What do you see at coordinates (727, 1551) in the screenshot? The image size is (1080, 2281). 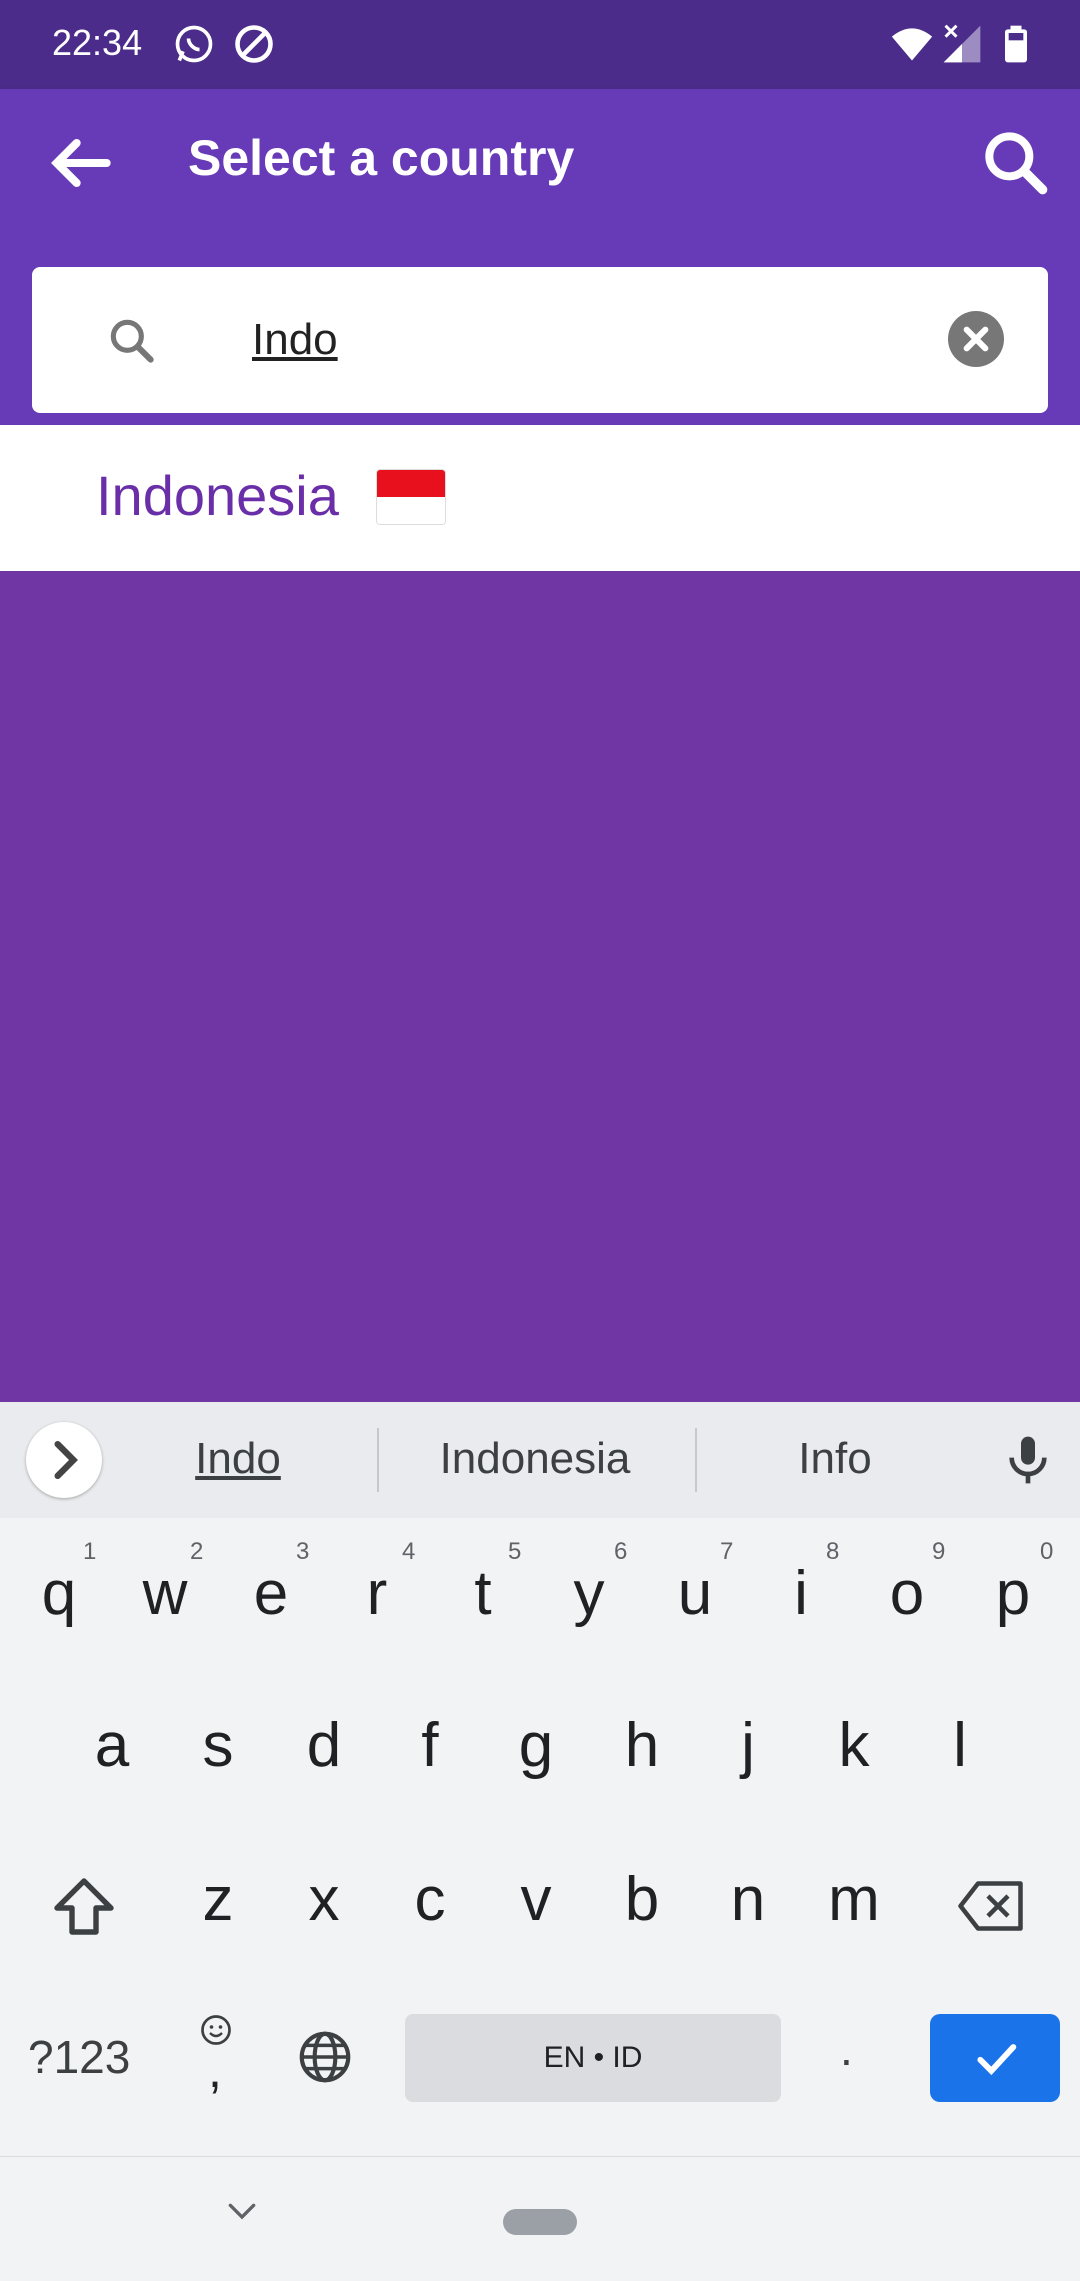 I see `key-hint: 7` at bounding box center [727, 1551].